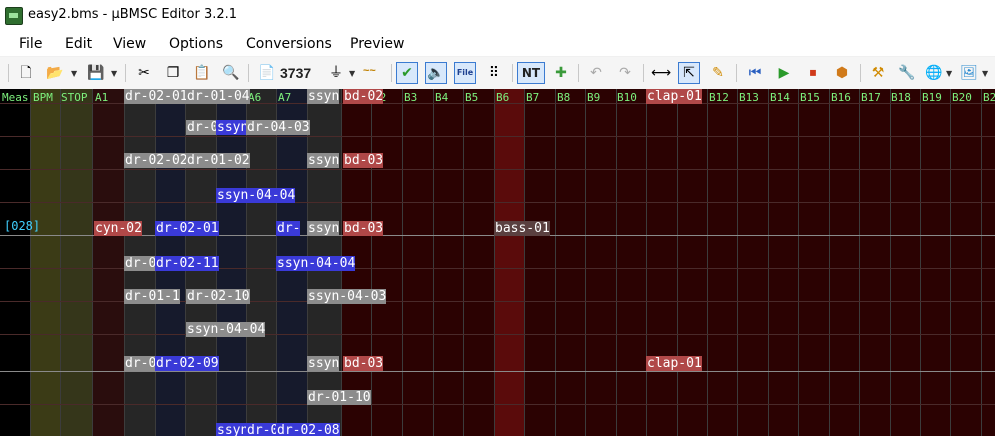  What do you see at coordinates (96, 73) in the screenshot?
I see `save-icon: 💾` at bounding box center [96, 73].